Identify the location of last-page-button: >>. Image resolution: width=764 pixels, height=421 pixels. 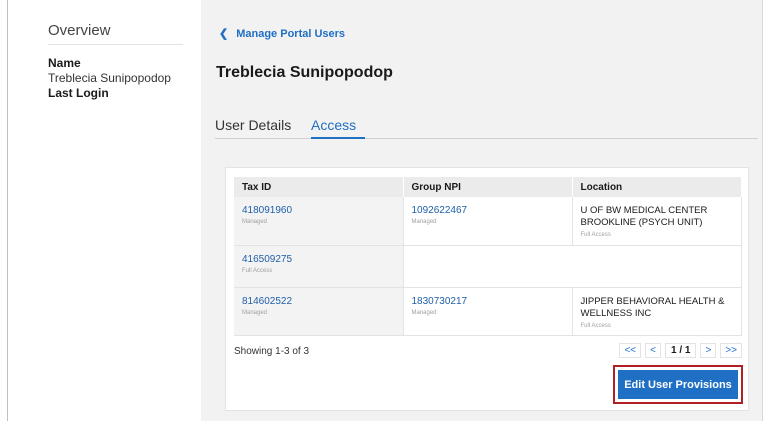
(731, 350).